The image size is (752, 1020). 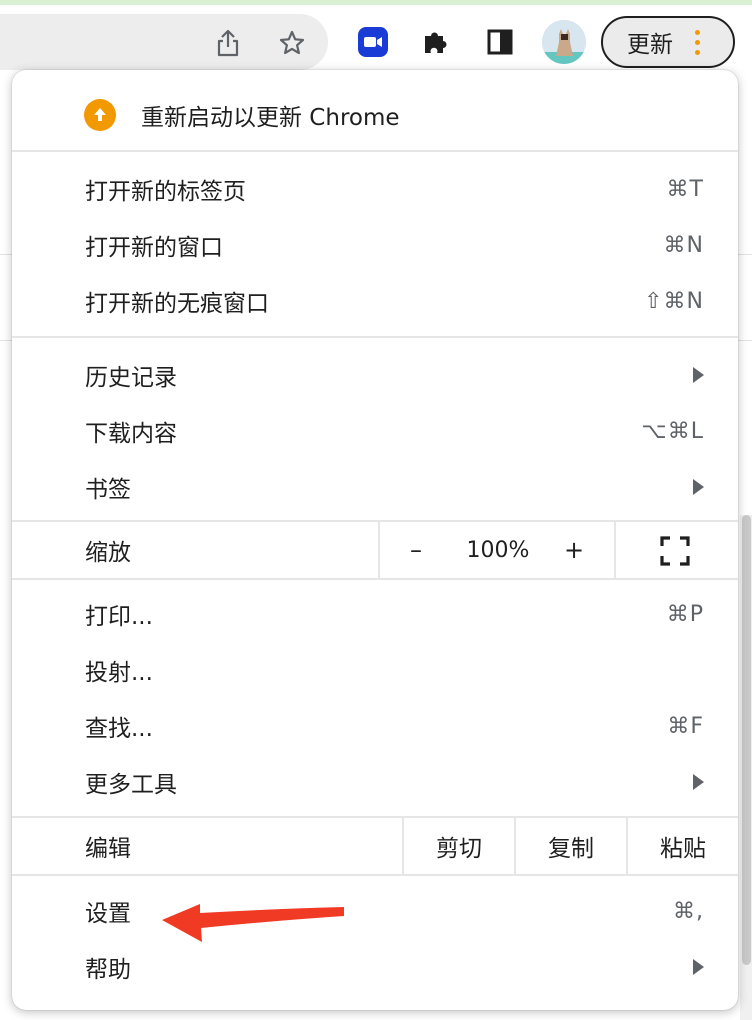 I want to click on menu-item-find: 查找... ⌘F, so click(x=375, y=726).